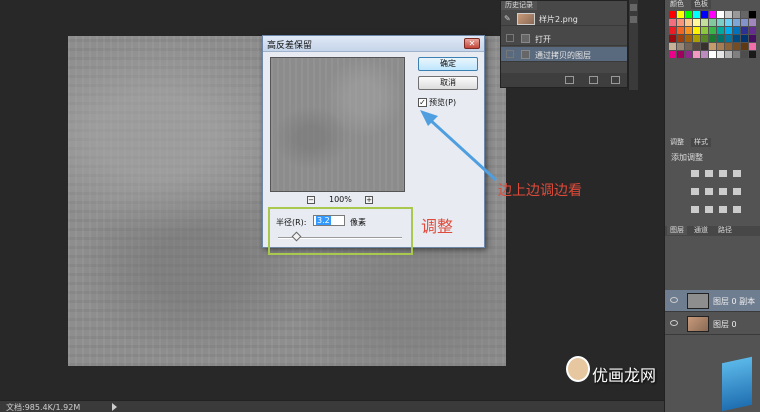 This screenshot has width=760, height=412. I want to click on layer-row: 图层 0, so click(712, 324).